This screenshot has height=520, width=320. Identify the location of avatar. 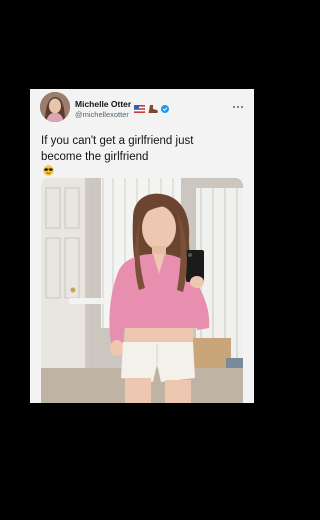
(55, 107).